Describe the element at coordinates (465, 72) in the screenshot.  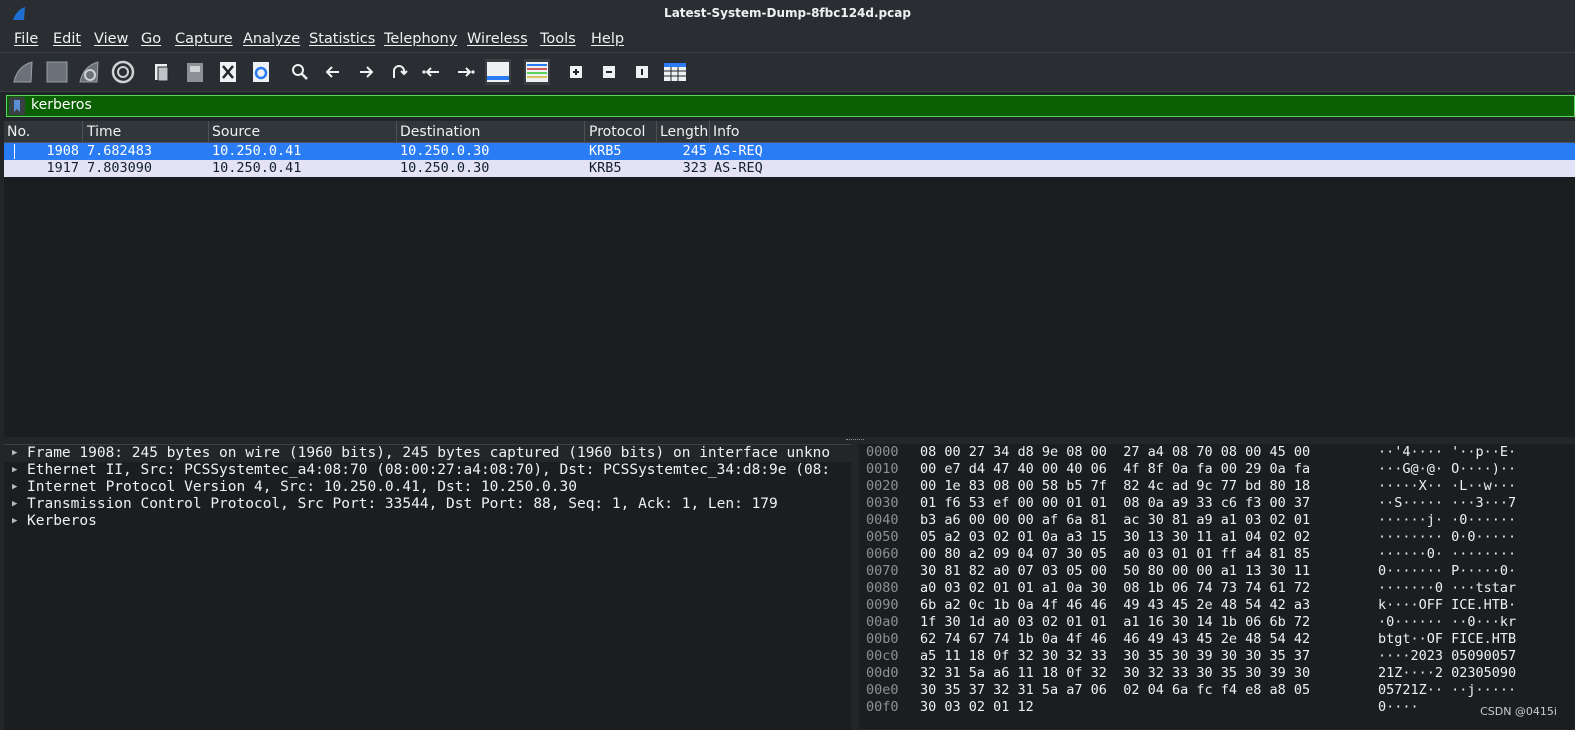
I see `go-last-packet-icon` at that location.